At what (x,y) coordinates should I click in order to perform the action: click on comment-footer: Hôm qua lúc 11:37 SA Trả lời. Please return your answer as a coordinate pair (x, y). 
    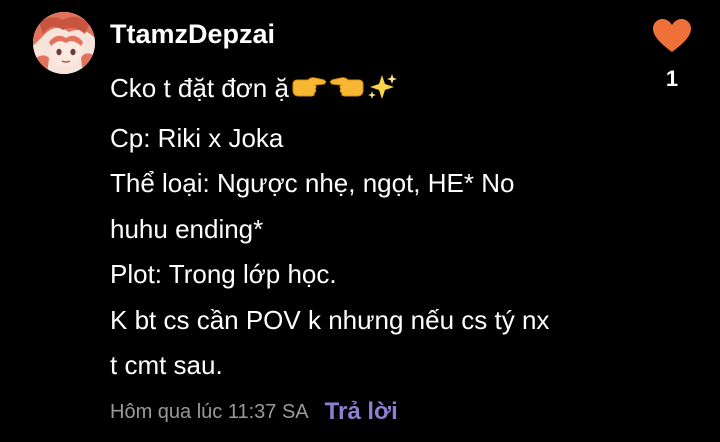
    Looking at the image, I should click on (254, 412).